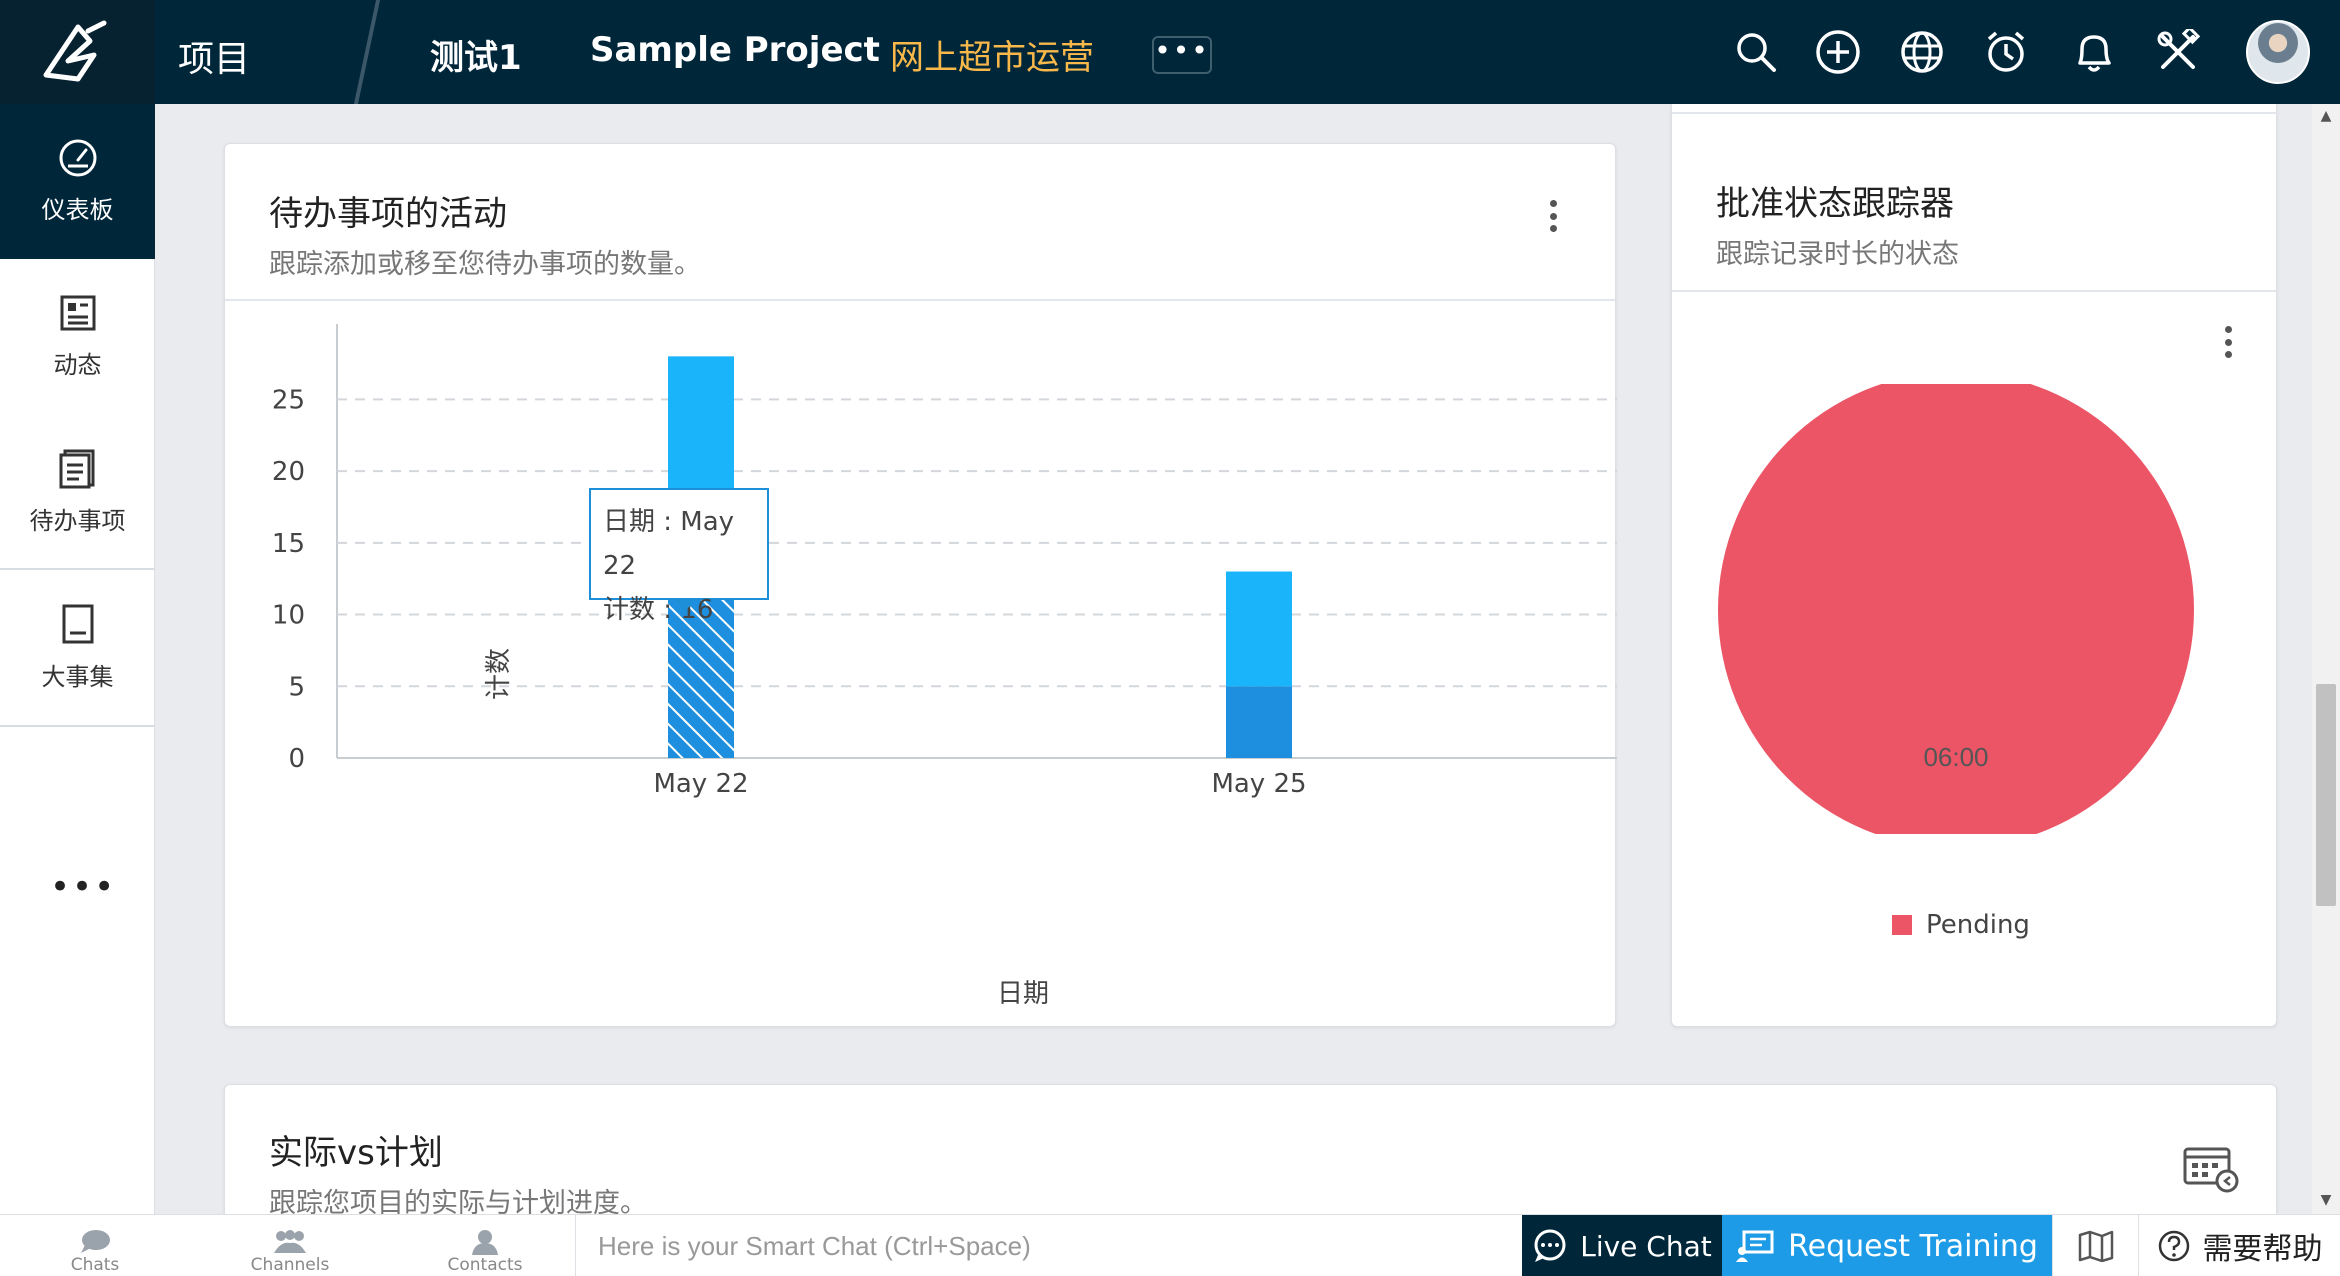 Image resolution: width=2340 pixels, height=1276 pixels. What do you see at coordinates (74, 51) in the screenshot?
I see `logo-icon` at bounding box center [74, 51].